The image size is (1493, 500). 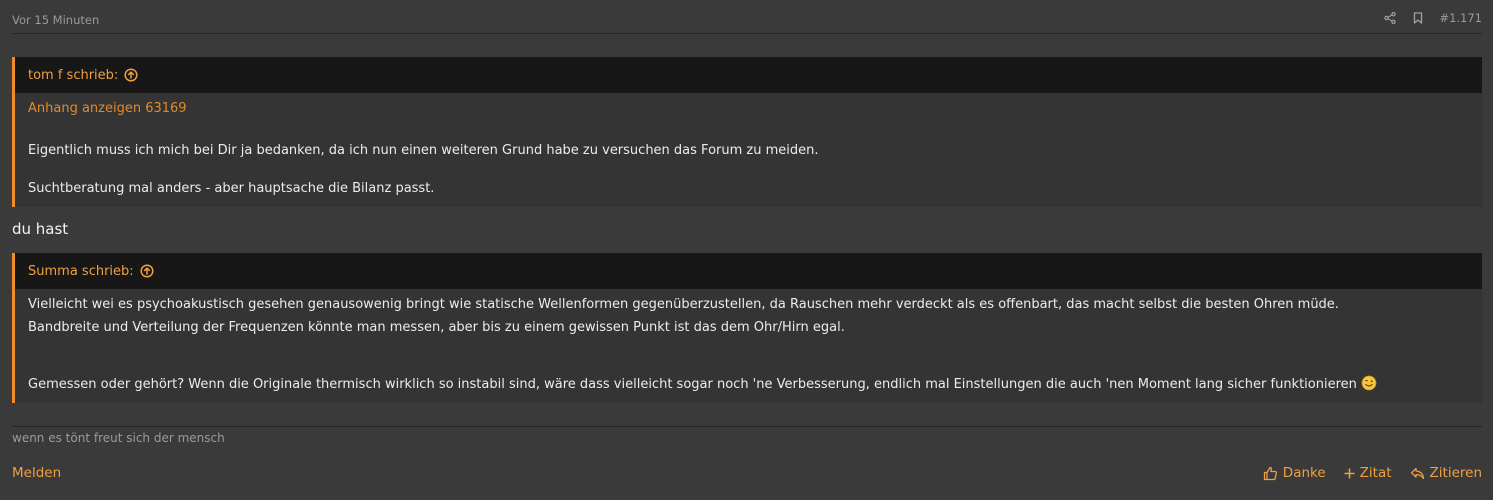 What do you see at coordinates (748, 271) in the screenshot?
I see `quote-header: Summa schrieb:` at bounding box center [748, 271].